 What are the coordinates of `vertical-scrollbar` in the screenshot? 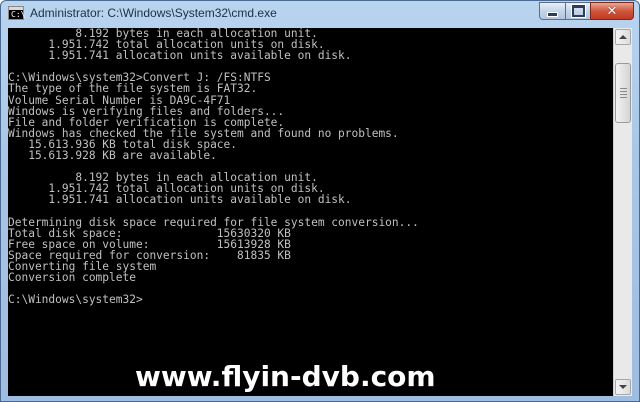 It's located at (622, 212).